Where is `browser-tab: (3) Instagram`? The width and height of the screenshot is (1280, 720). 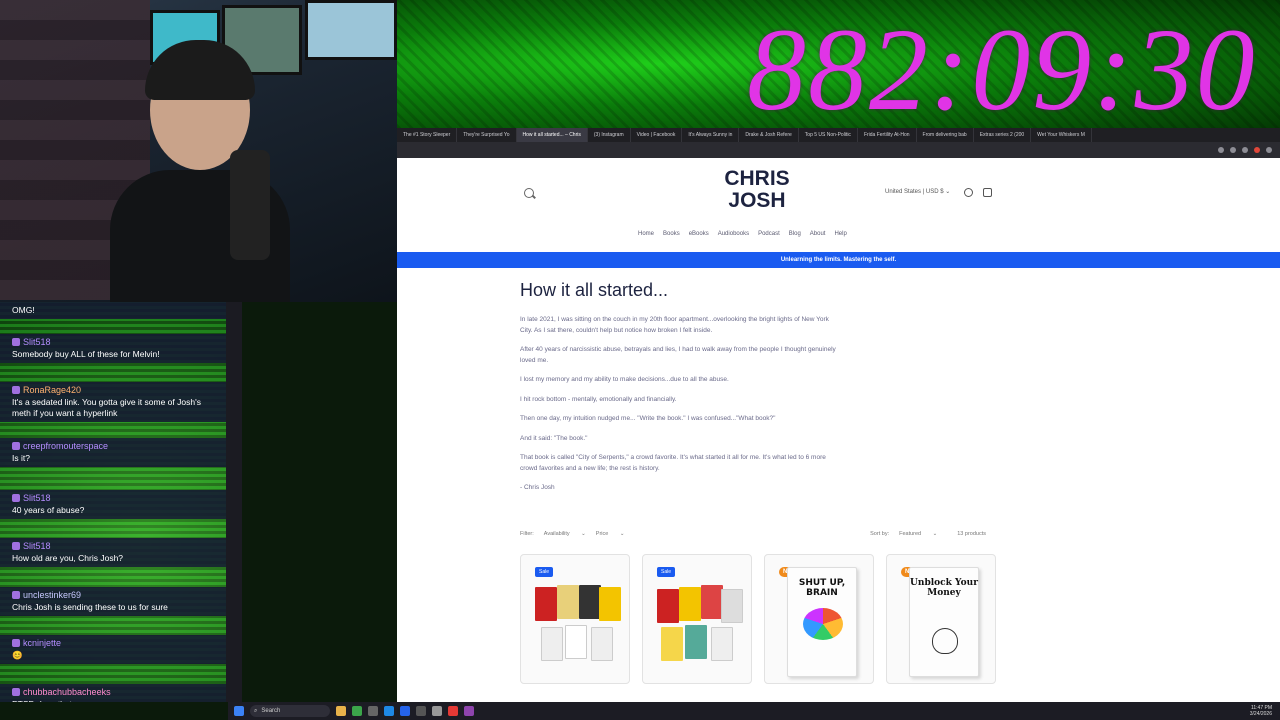
browser-tab: (3) Instagram is located at coordinates (609, 135).